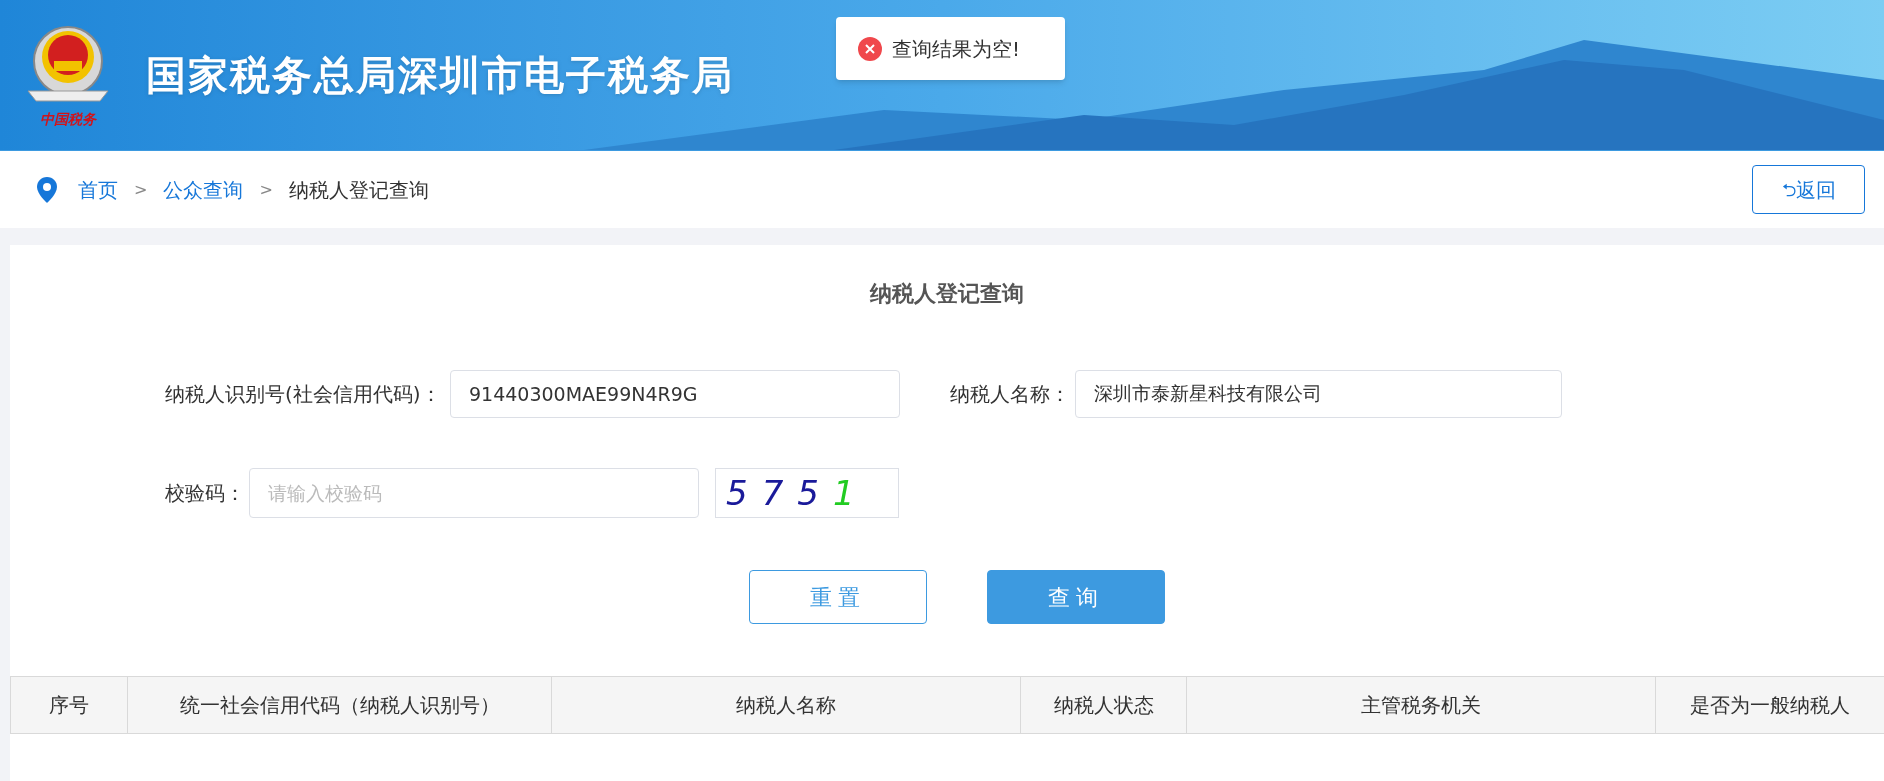  What do you see at coordinates (339, 705) in the screenshot?
I see `table-header-cell: 统一社会信用代码（纳税人识别号）` at bounding box center [339, 705].